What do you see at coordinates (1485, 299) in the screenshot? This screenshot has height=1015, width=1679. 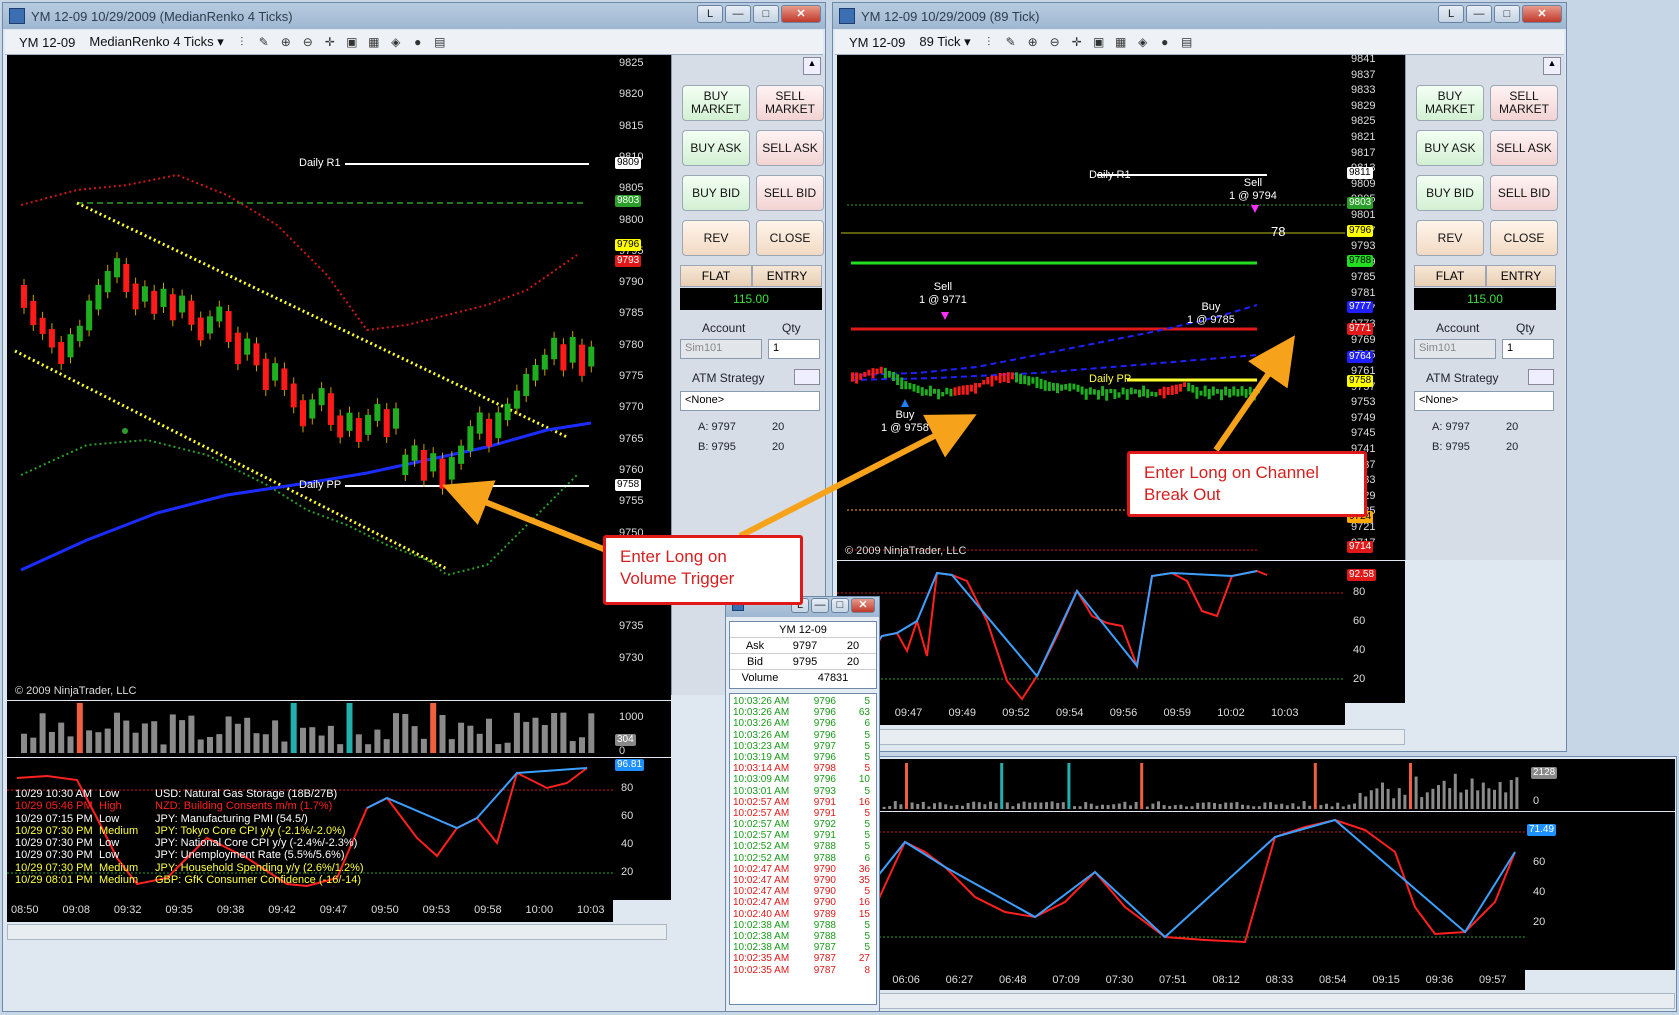 I see `unrealized-pnl: 115.00` at bounding box center [1485, 299].